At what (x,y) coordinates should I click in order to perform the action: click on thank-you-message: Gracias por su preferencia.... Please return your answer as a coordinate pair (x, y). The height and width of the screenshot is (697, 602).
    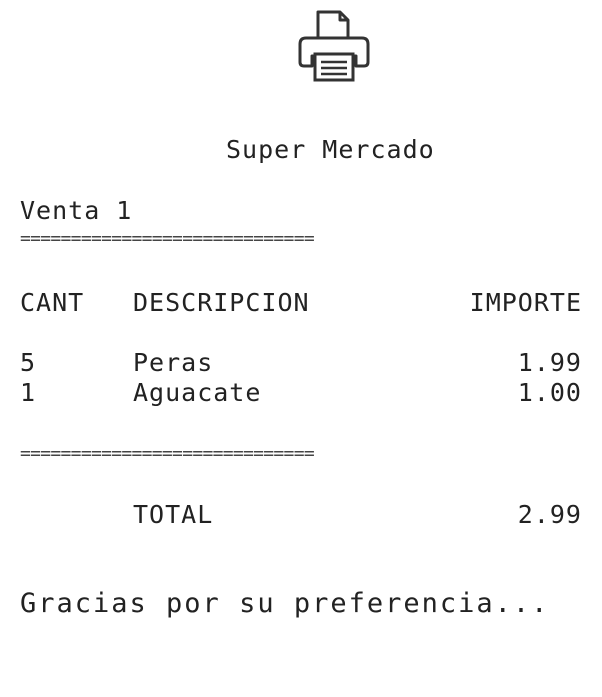
    Looking at the image, I should click on (285, 603).